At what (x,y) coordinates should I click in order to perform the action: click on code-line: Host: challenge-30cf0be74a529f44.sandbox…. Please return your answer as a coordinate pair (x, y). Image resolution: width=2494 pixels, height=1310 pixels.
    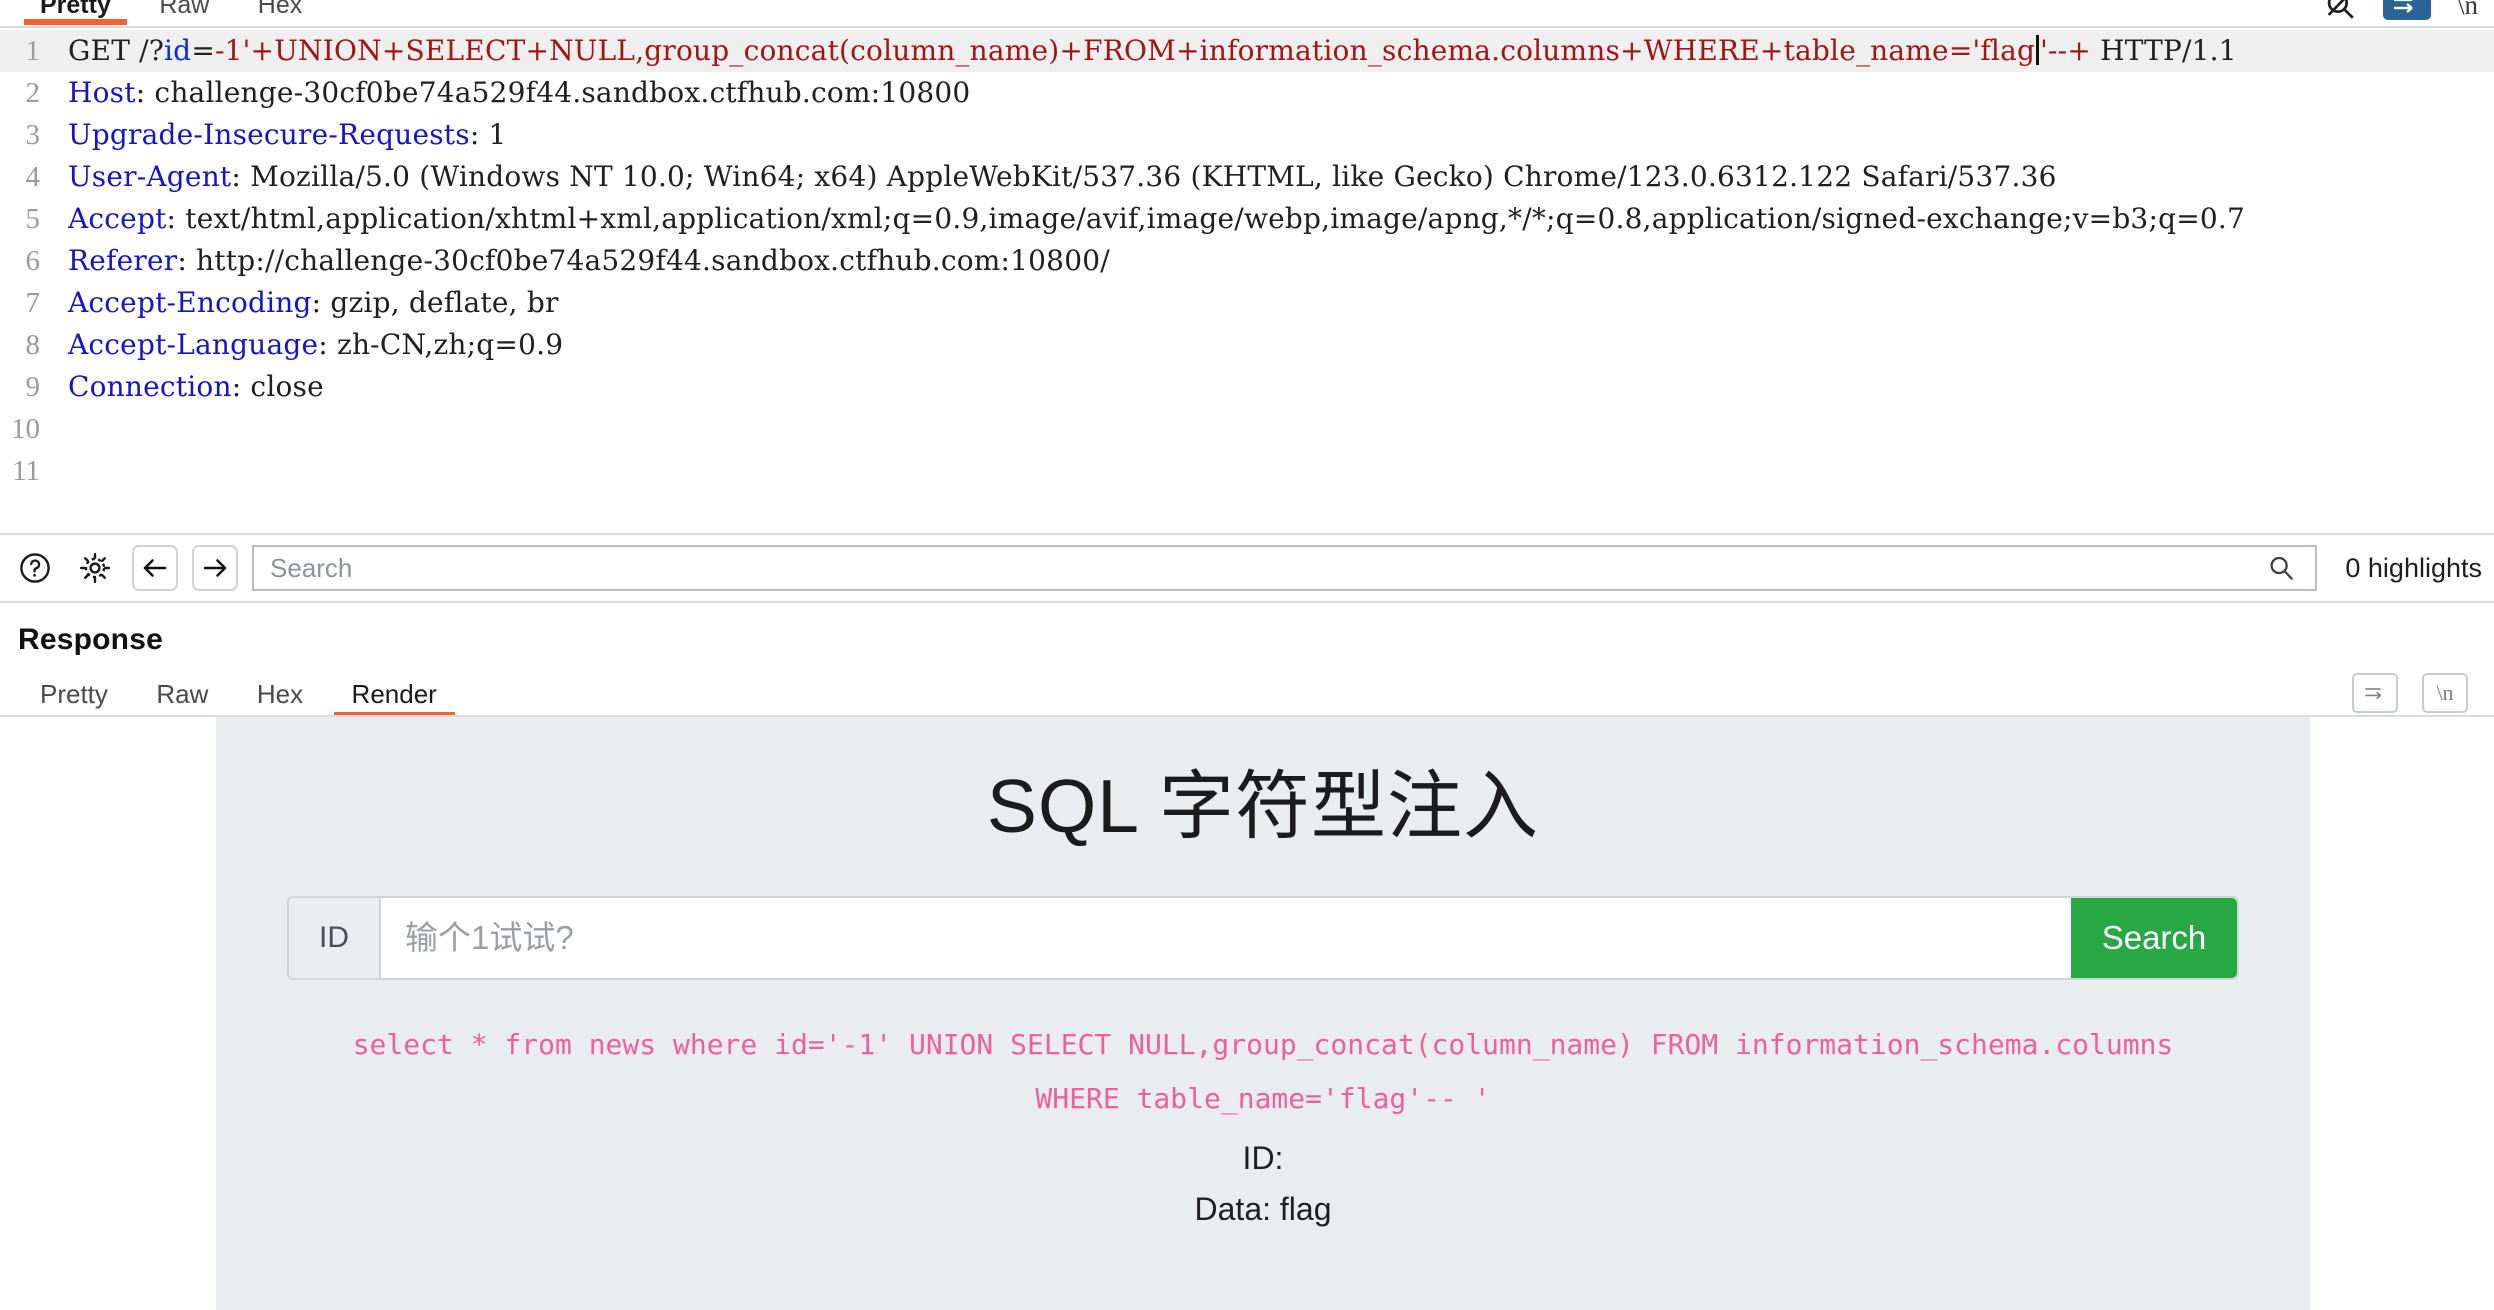
    Looking at the image, I should click on (1273, 93).